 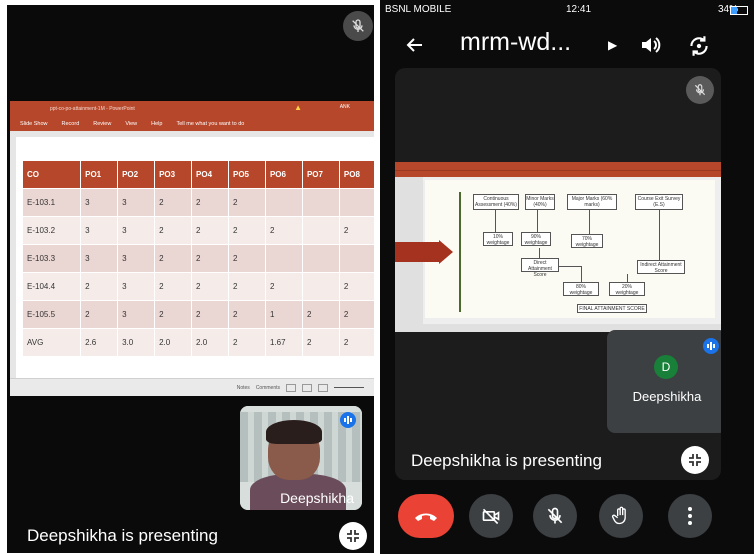 I want to click on title-caret-icon: ▶, so click(x=612, y=45).